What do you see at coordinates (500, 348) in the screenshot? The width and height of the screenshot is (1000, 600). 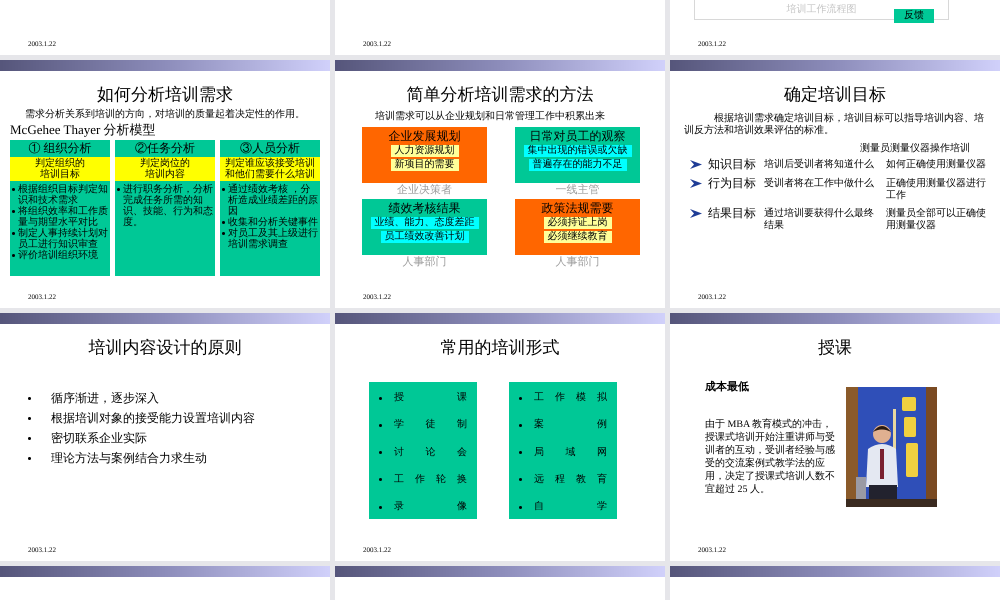 I see `slide-title: 常用的培训形式` at bounding box center [500, 348].